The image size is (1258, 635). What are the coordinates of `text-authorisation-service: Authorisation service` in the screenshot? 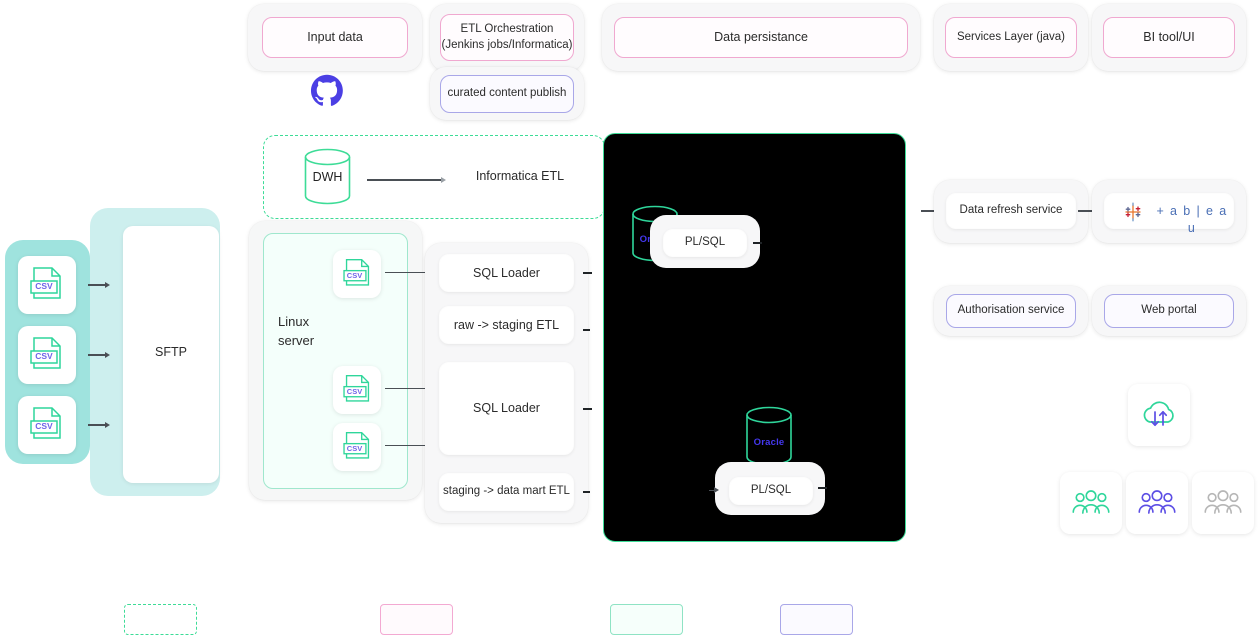 It's located at (1011, 310).